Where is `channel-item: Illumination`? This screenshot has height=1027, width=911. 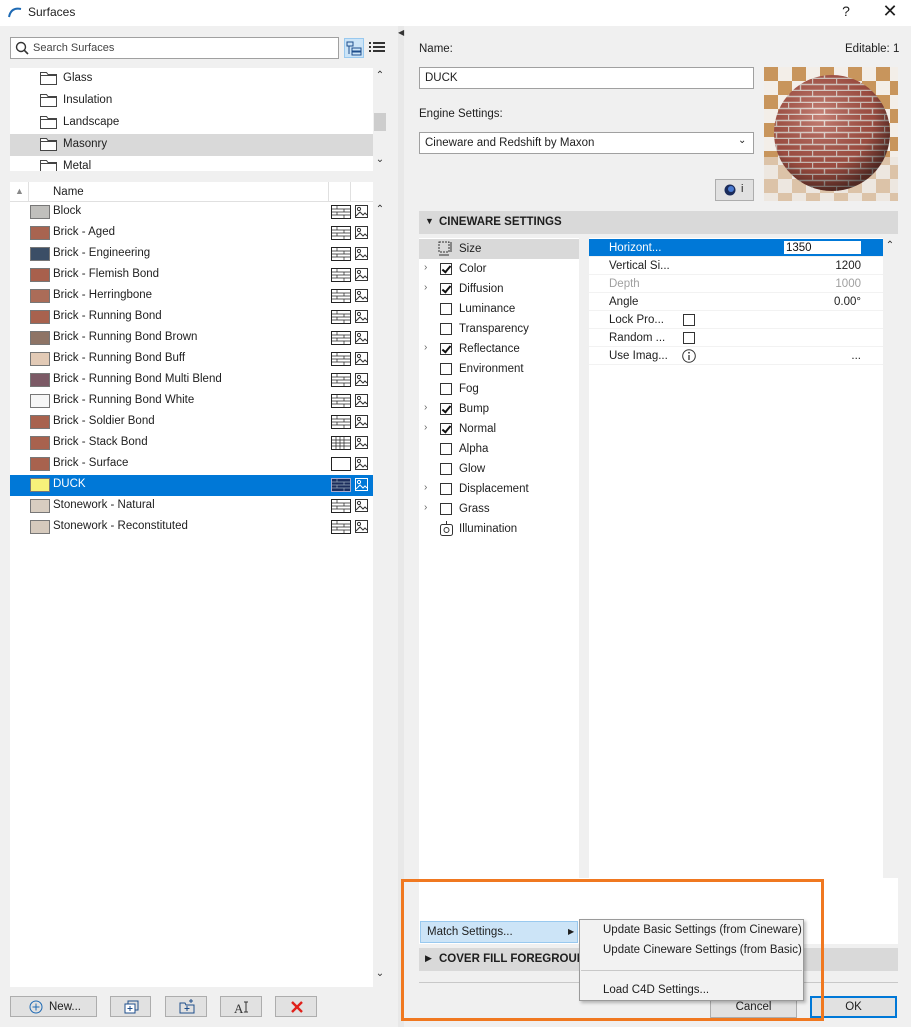
channel-item: Illumination is located at coordinates (499, 529).